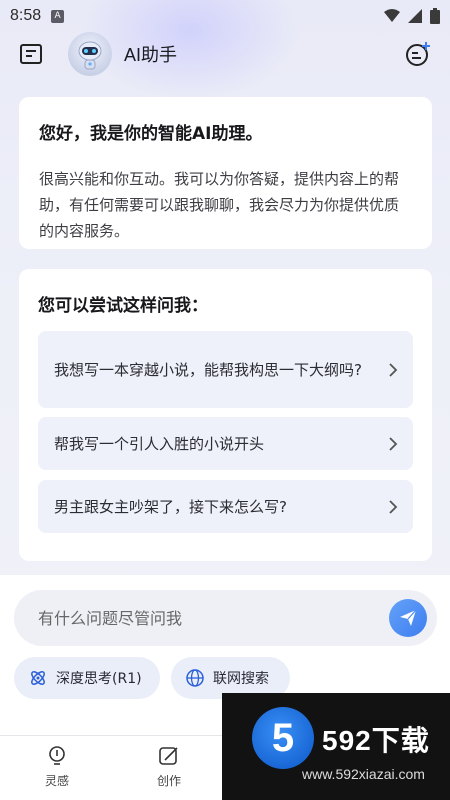 The height and width of the screenshot is (800, 450). I want to click on wifi-icon, so click(392, 15).